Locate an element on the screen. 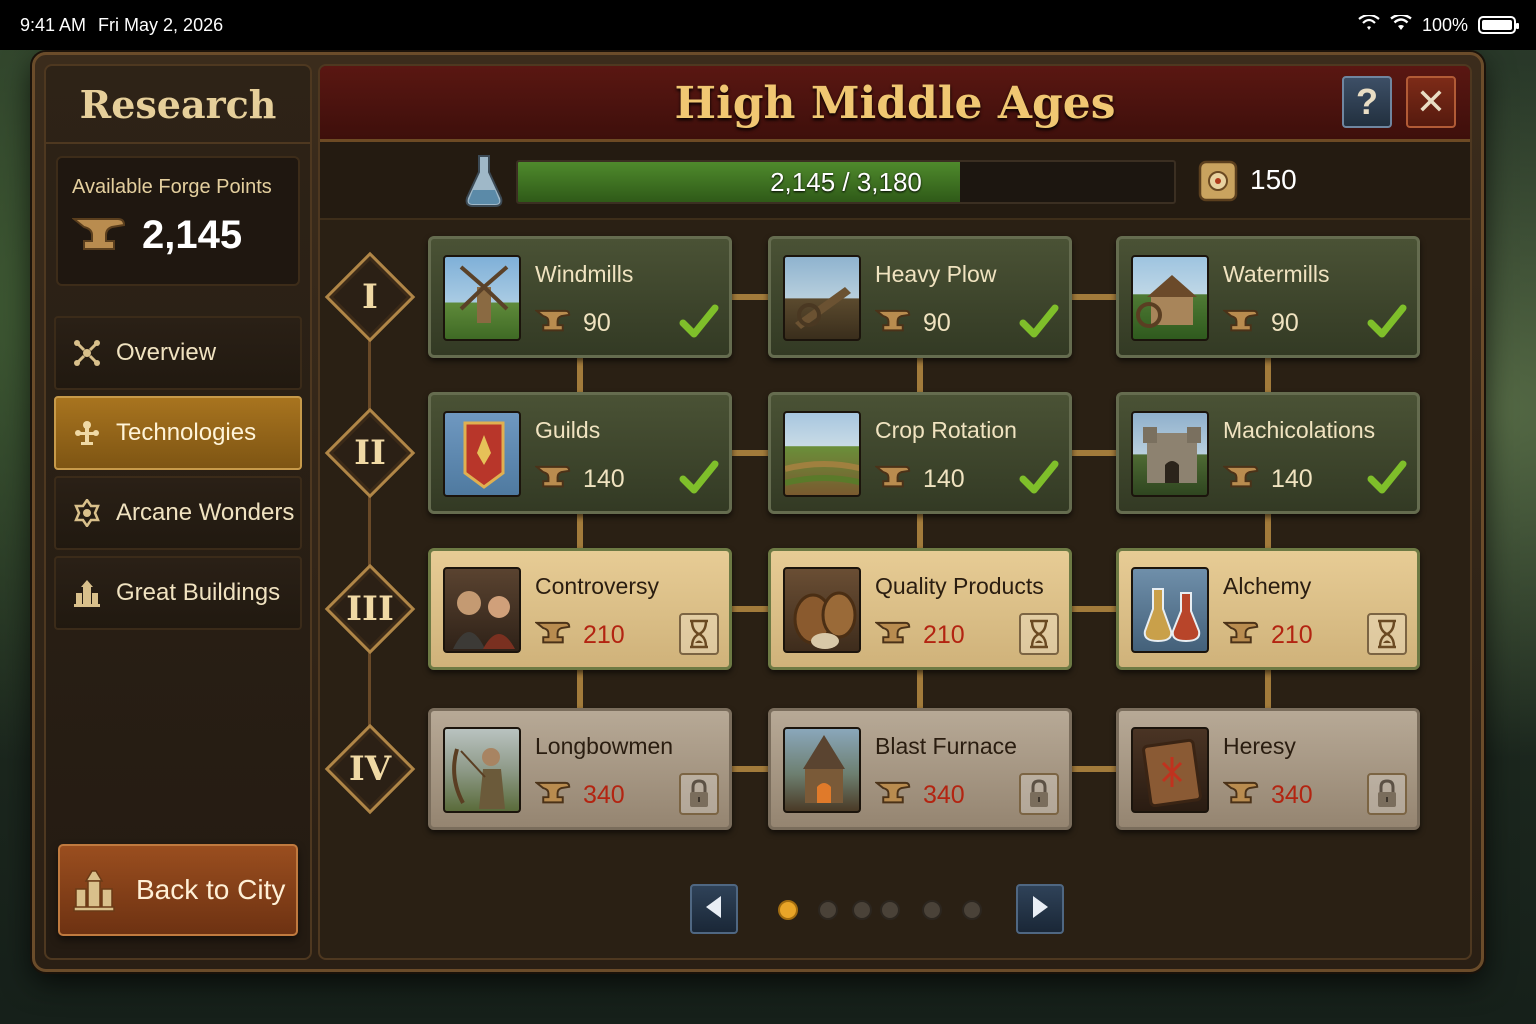 This screenshot has width=1536, height=1024. era-title: High Middle Ages is located at coordinates (895, 103).